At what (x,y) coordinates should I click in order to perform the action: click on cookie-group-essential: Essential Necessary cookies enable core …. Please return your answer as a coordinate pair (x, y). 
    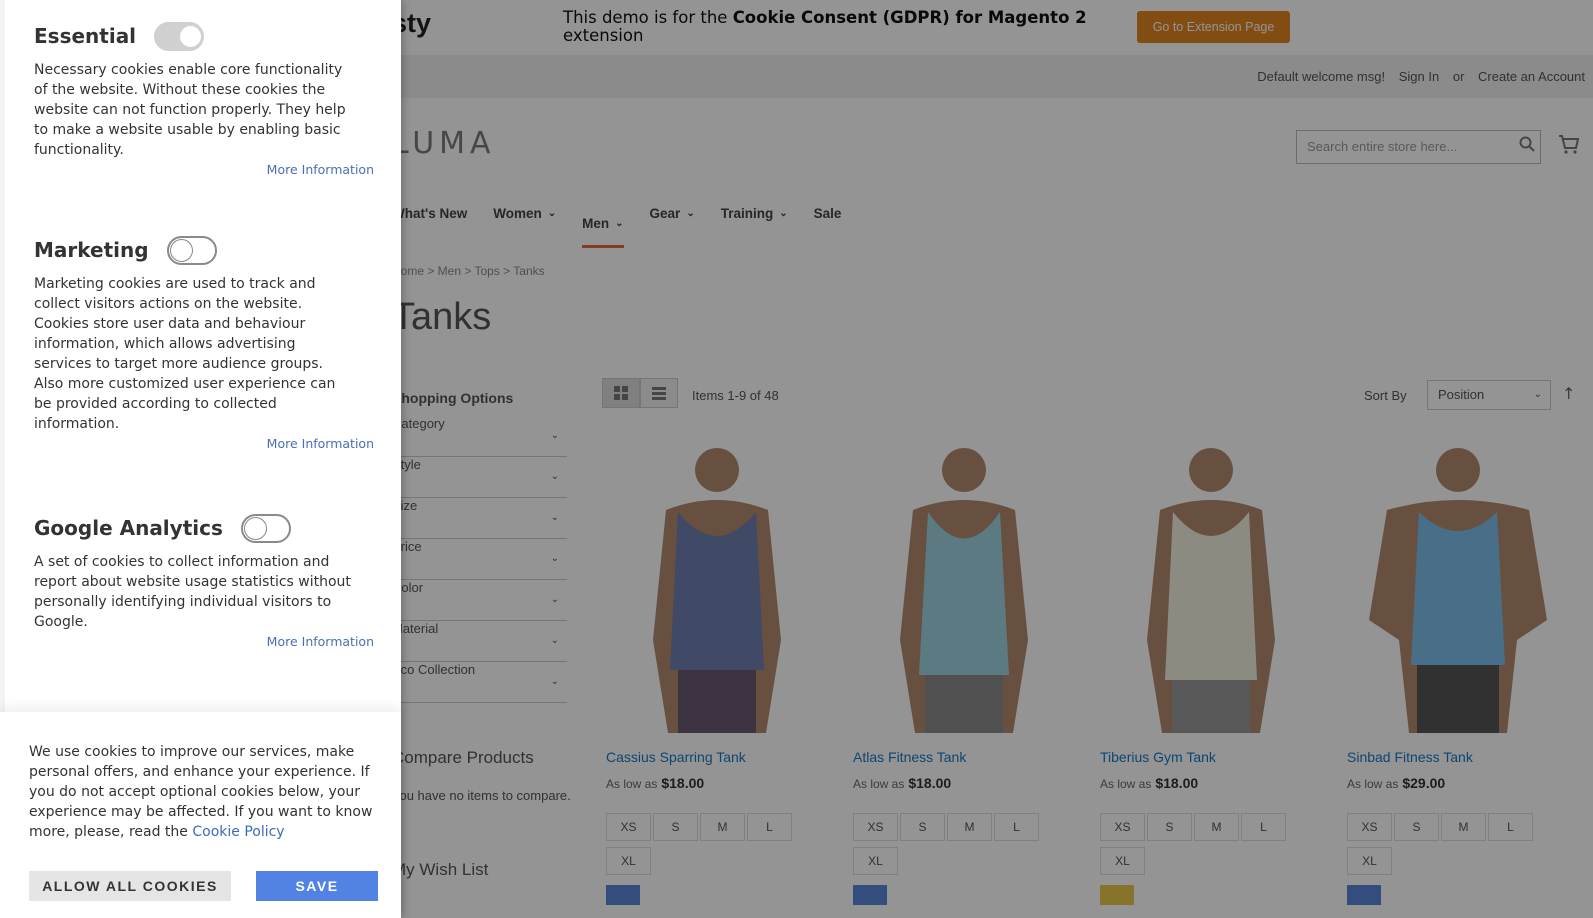
    Looking at the image, I should click on (204, 98).